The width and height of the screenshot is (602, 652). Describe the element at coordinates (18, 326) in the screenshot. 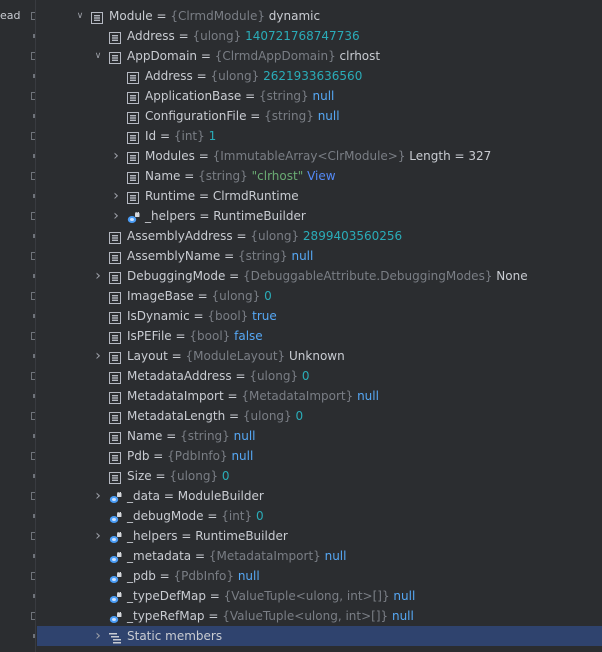

I see `left-gutter: ead` at that location.